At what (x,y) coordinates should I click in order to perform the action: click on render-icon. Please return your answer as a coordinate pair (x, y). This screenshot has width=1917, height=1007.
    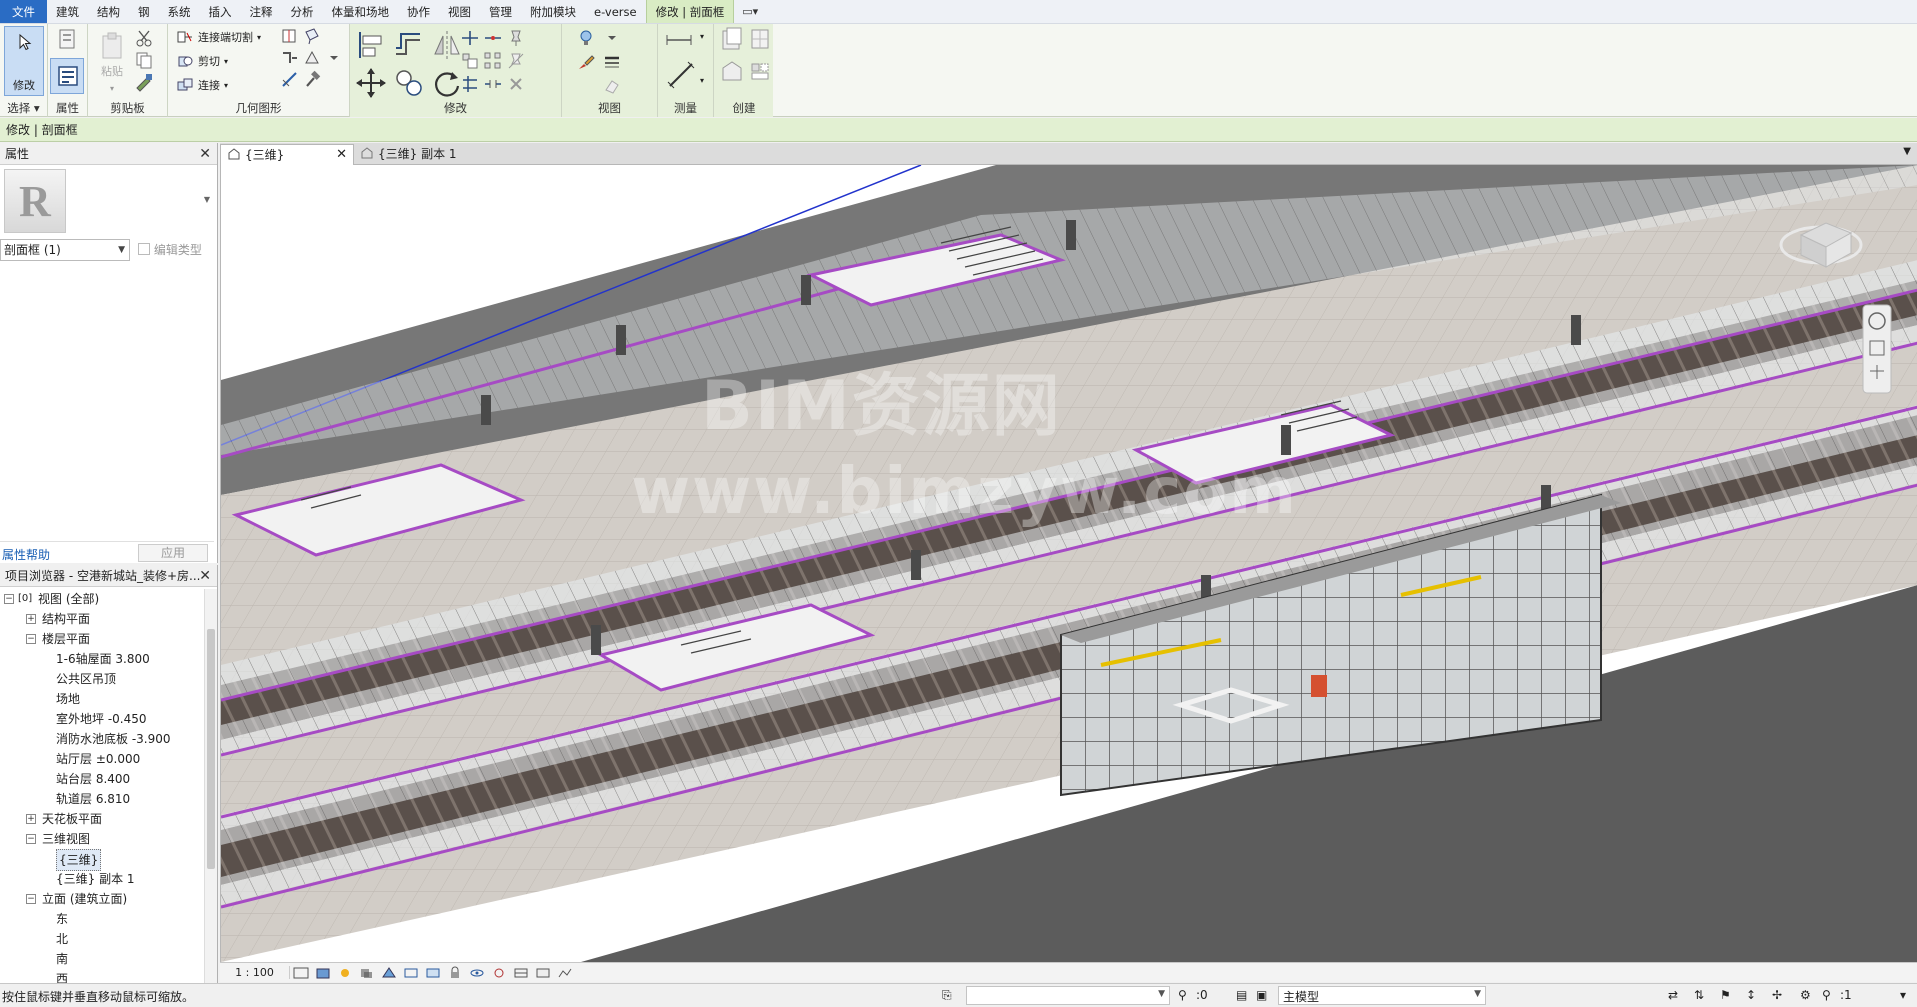
    Looking at the image, I should click on (389, 973).